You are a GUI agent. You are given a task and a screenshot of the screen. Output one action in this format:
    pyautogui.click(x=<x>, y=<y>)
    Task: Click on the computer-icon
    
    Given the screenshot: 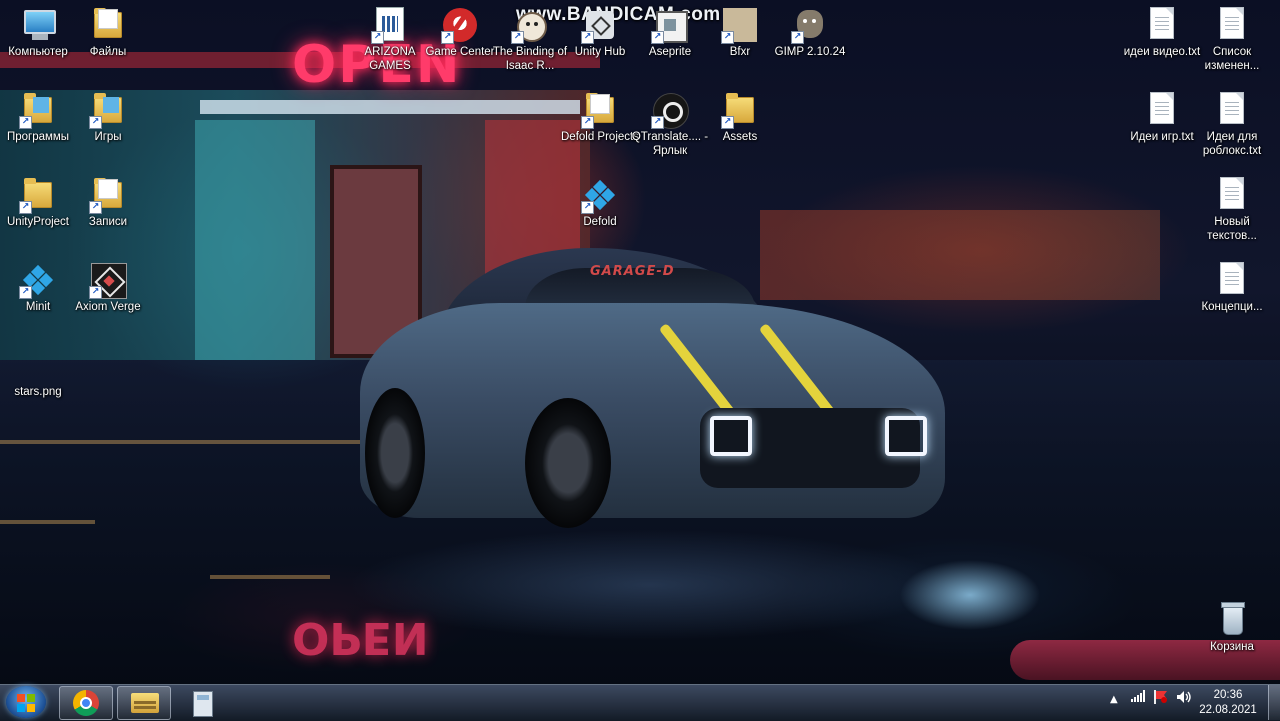 What is the action you would take?
    pyautogui.click(x=40, y=25)
    